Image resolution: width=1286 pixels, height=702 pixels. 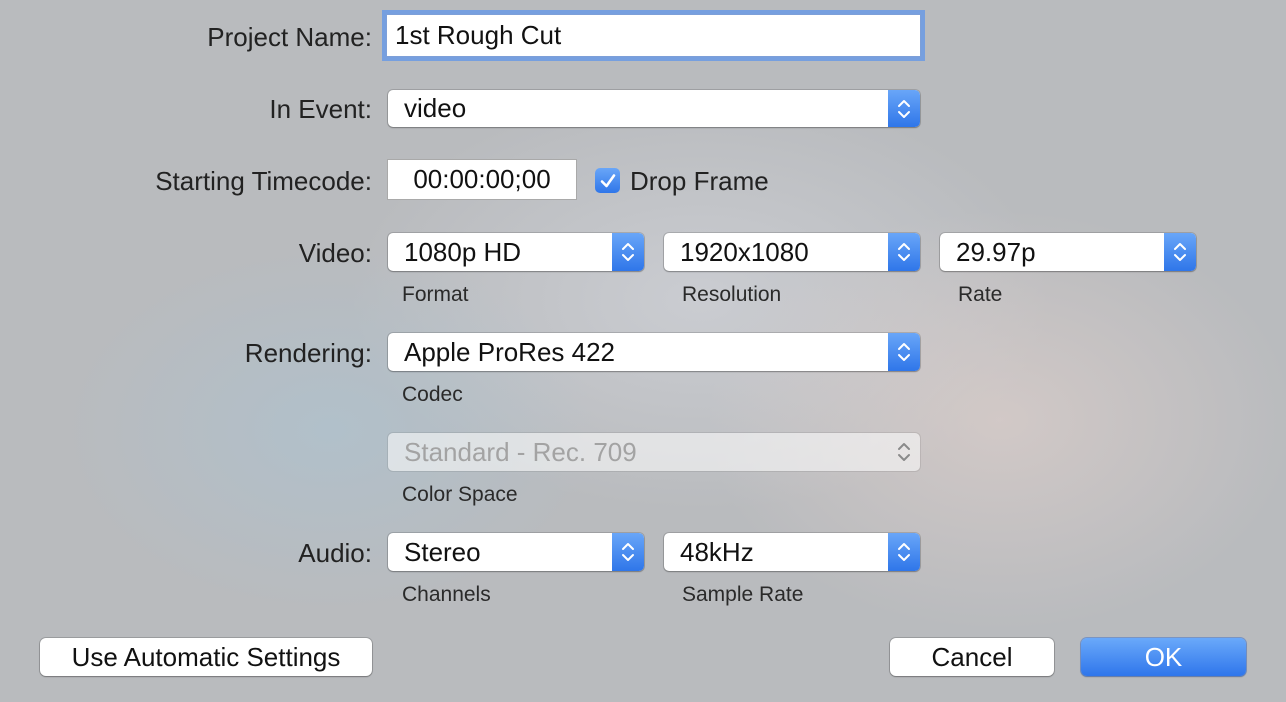 I want to click on codec-caption: Codec, so click(x=432, y=394).